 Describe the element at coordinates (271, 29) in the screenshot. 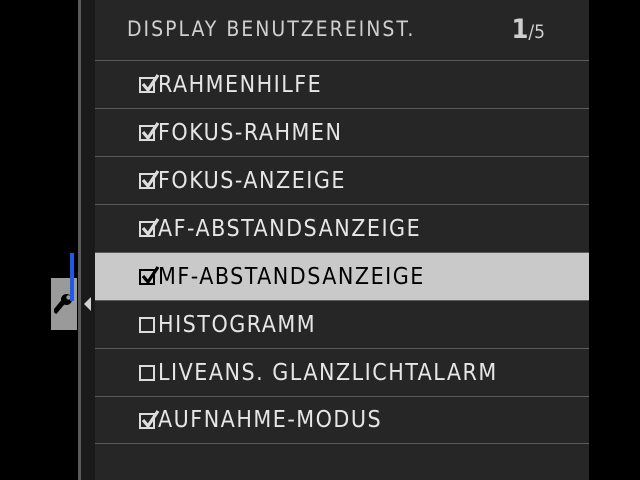

I see `page-title: DISPLAY BENUTZEREINST.` at that location.